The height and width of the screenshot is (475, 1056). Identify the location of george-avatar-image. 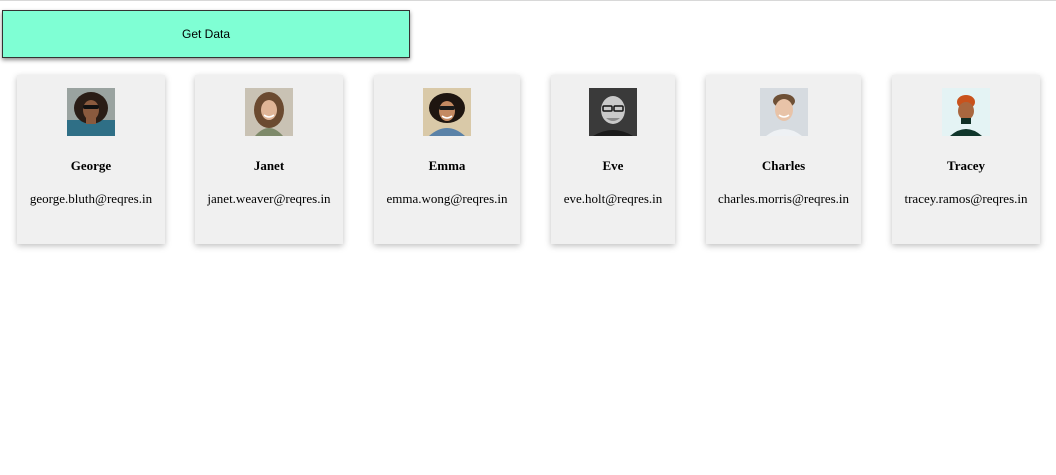
(91, 112).